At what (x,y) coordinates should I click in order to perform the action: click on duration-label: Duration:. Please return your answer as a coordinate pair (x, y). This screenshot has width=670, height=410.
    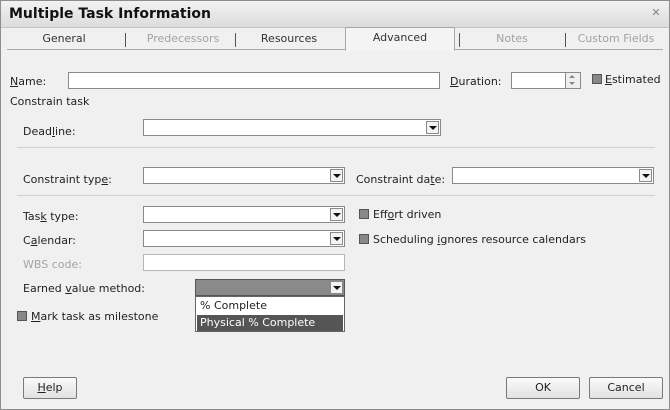
    Looking at the image, I should click on (476, 81).